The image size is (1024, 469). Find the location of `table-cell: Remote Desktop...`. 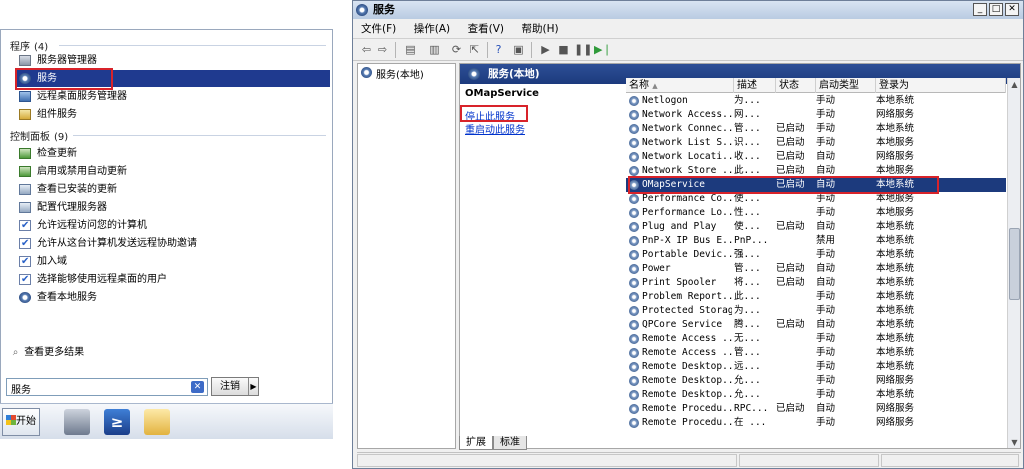

table-cell: Remote Desktop... is located at coordinates (687, 380).